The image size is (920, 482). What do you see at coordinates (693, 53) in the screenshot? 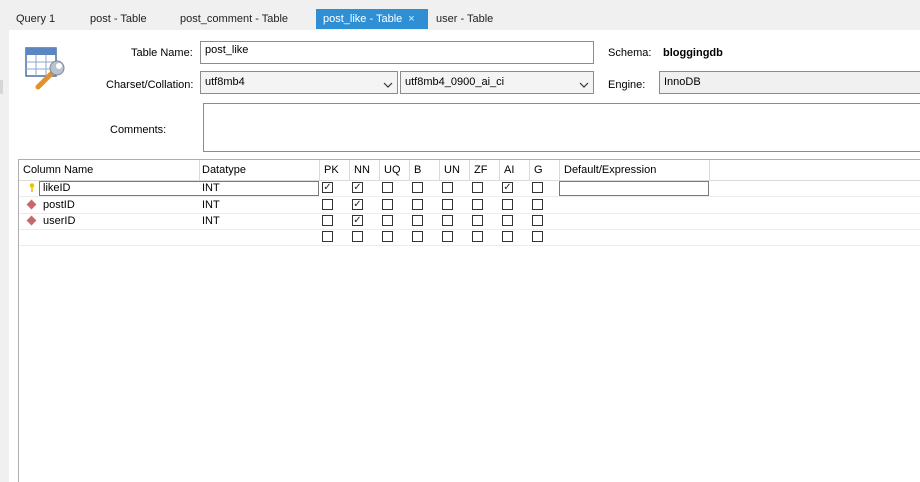
I see `schema-value: bloggingdb` at bounding box center [693, 53].